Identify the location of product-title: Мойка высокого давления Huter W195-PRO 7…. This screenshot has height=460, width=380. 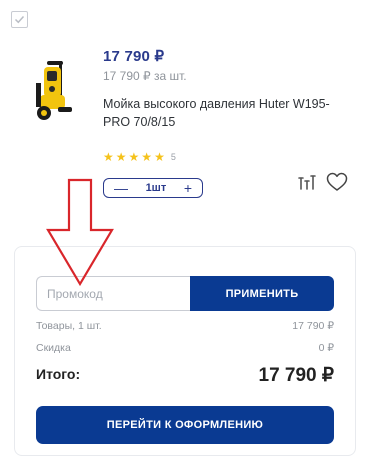
(223, 113).